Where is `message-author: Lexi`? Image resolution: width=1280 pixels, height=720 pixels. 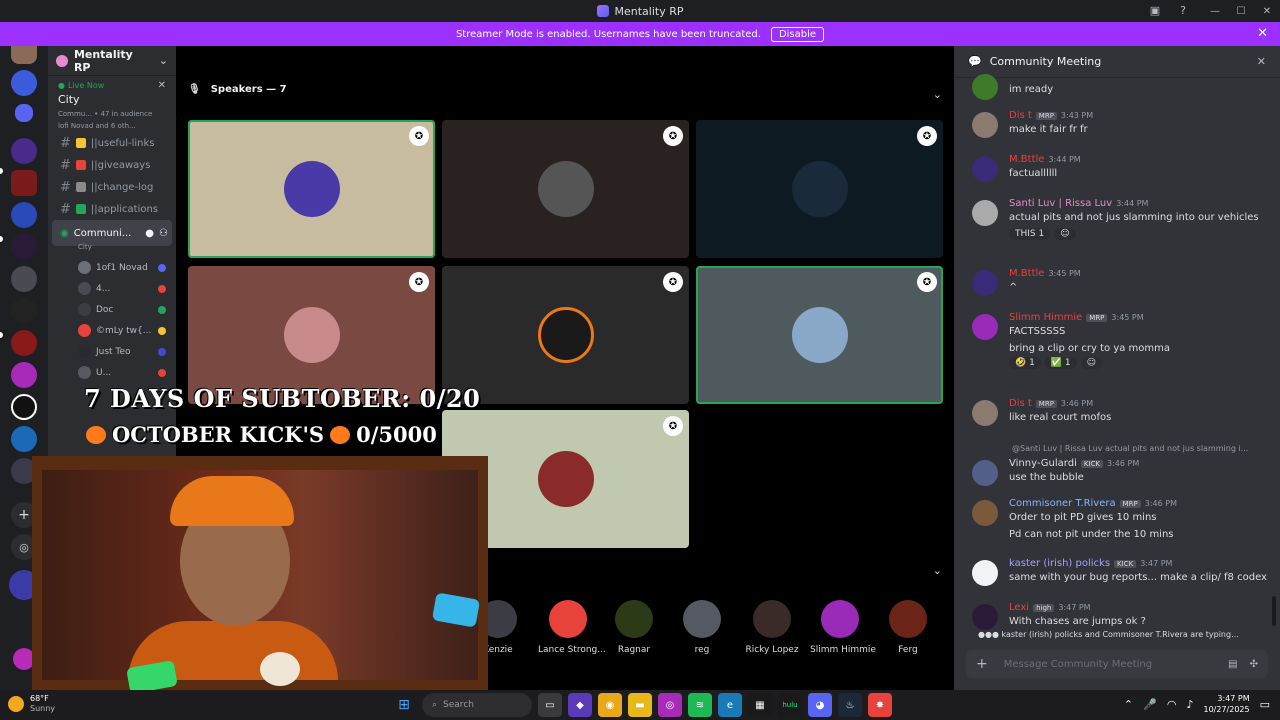
message-author: Lexi is located at coordinates (1019, 607).